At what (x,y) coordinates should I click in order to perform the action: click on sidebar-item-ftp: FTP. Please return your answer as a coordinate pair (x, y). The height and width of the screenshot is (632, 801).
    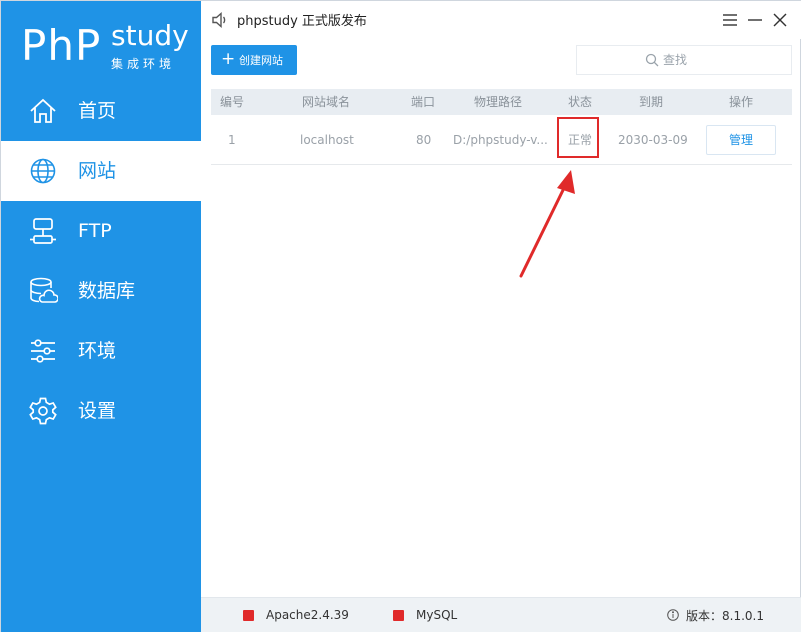
    Looking at the image, I should click on (101, 231).